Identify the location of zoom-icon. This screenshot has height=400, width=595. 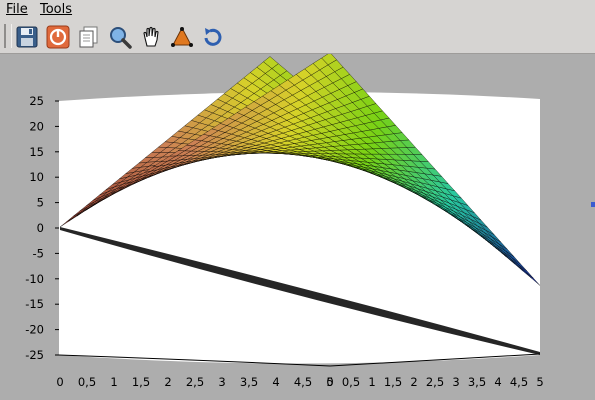
(121, 38).